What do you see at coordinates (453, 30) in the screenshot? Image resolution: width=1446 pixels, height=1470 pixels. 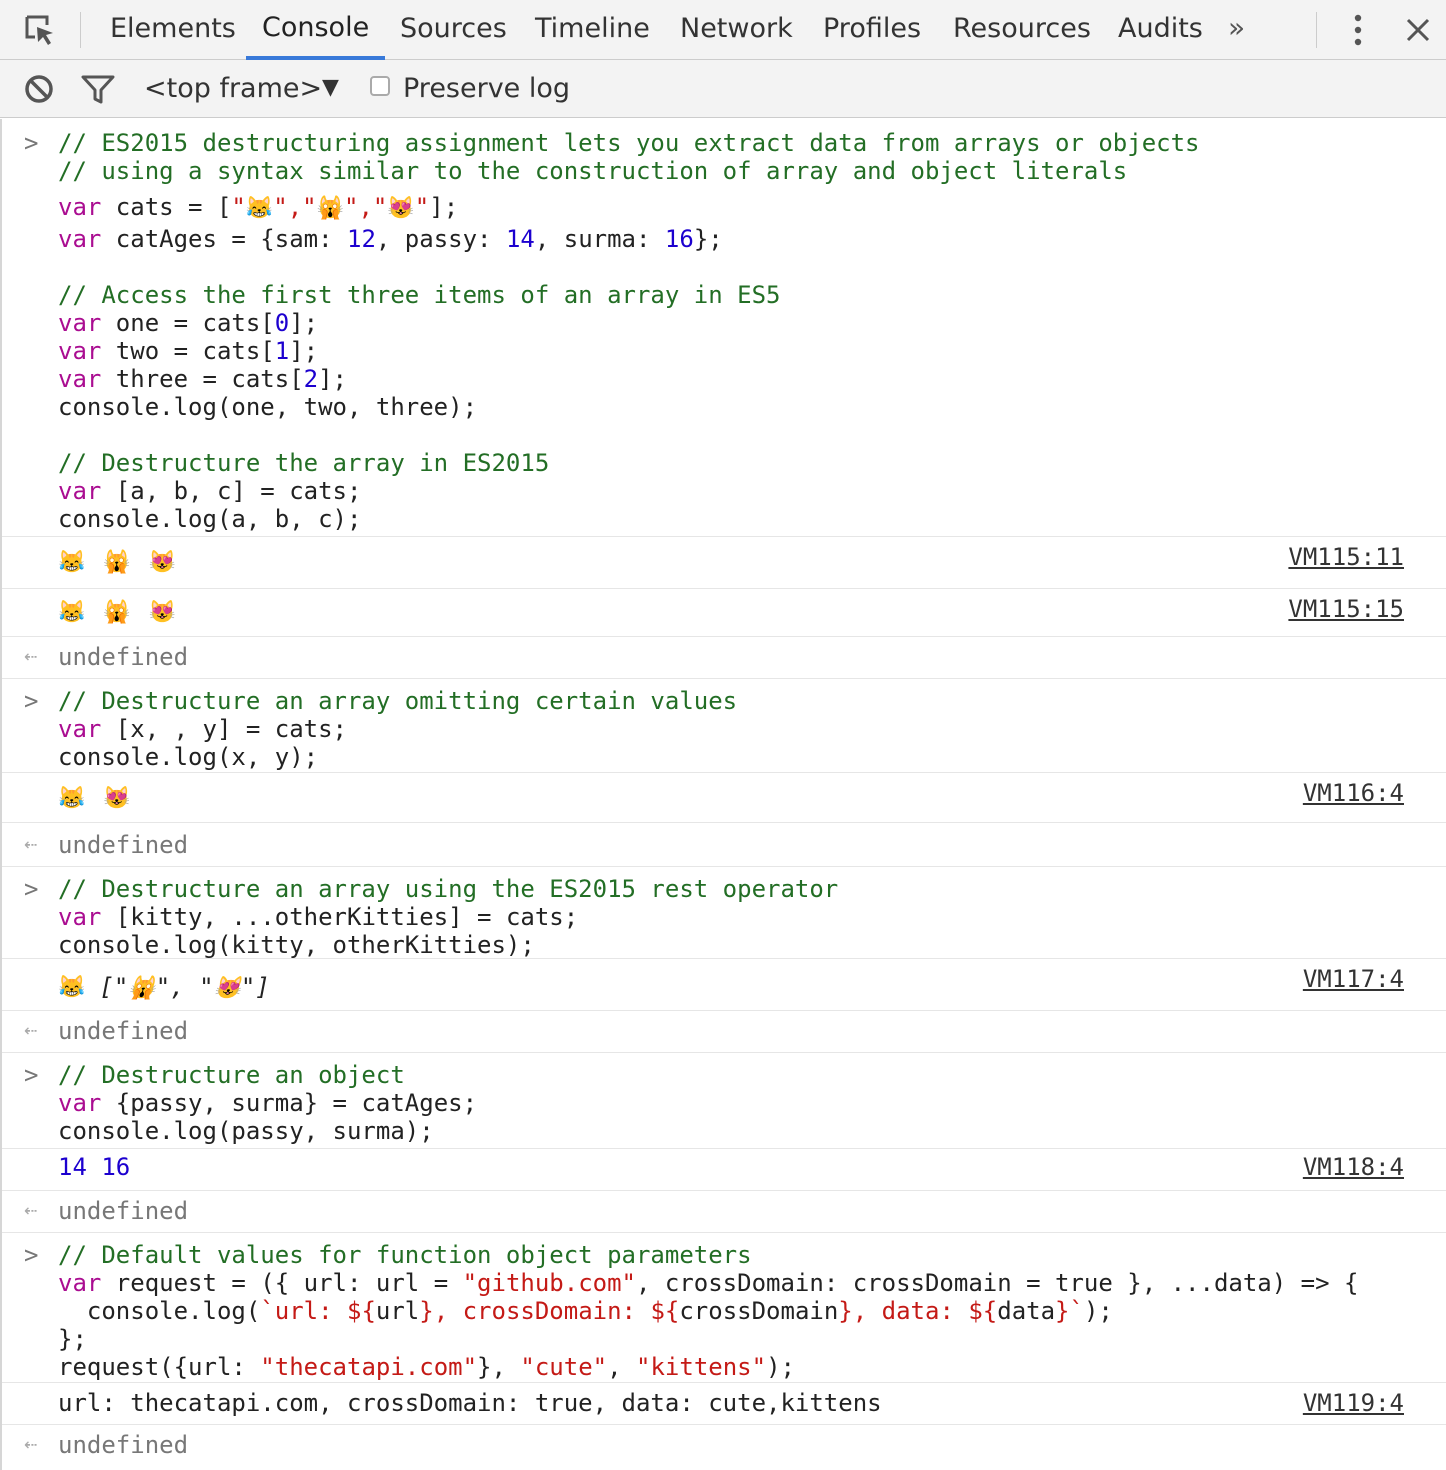 I see `tab-sources: Sources` at bounding box center [453, 30].